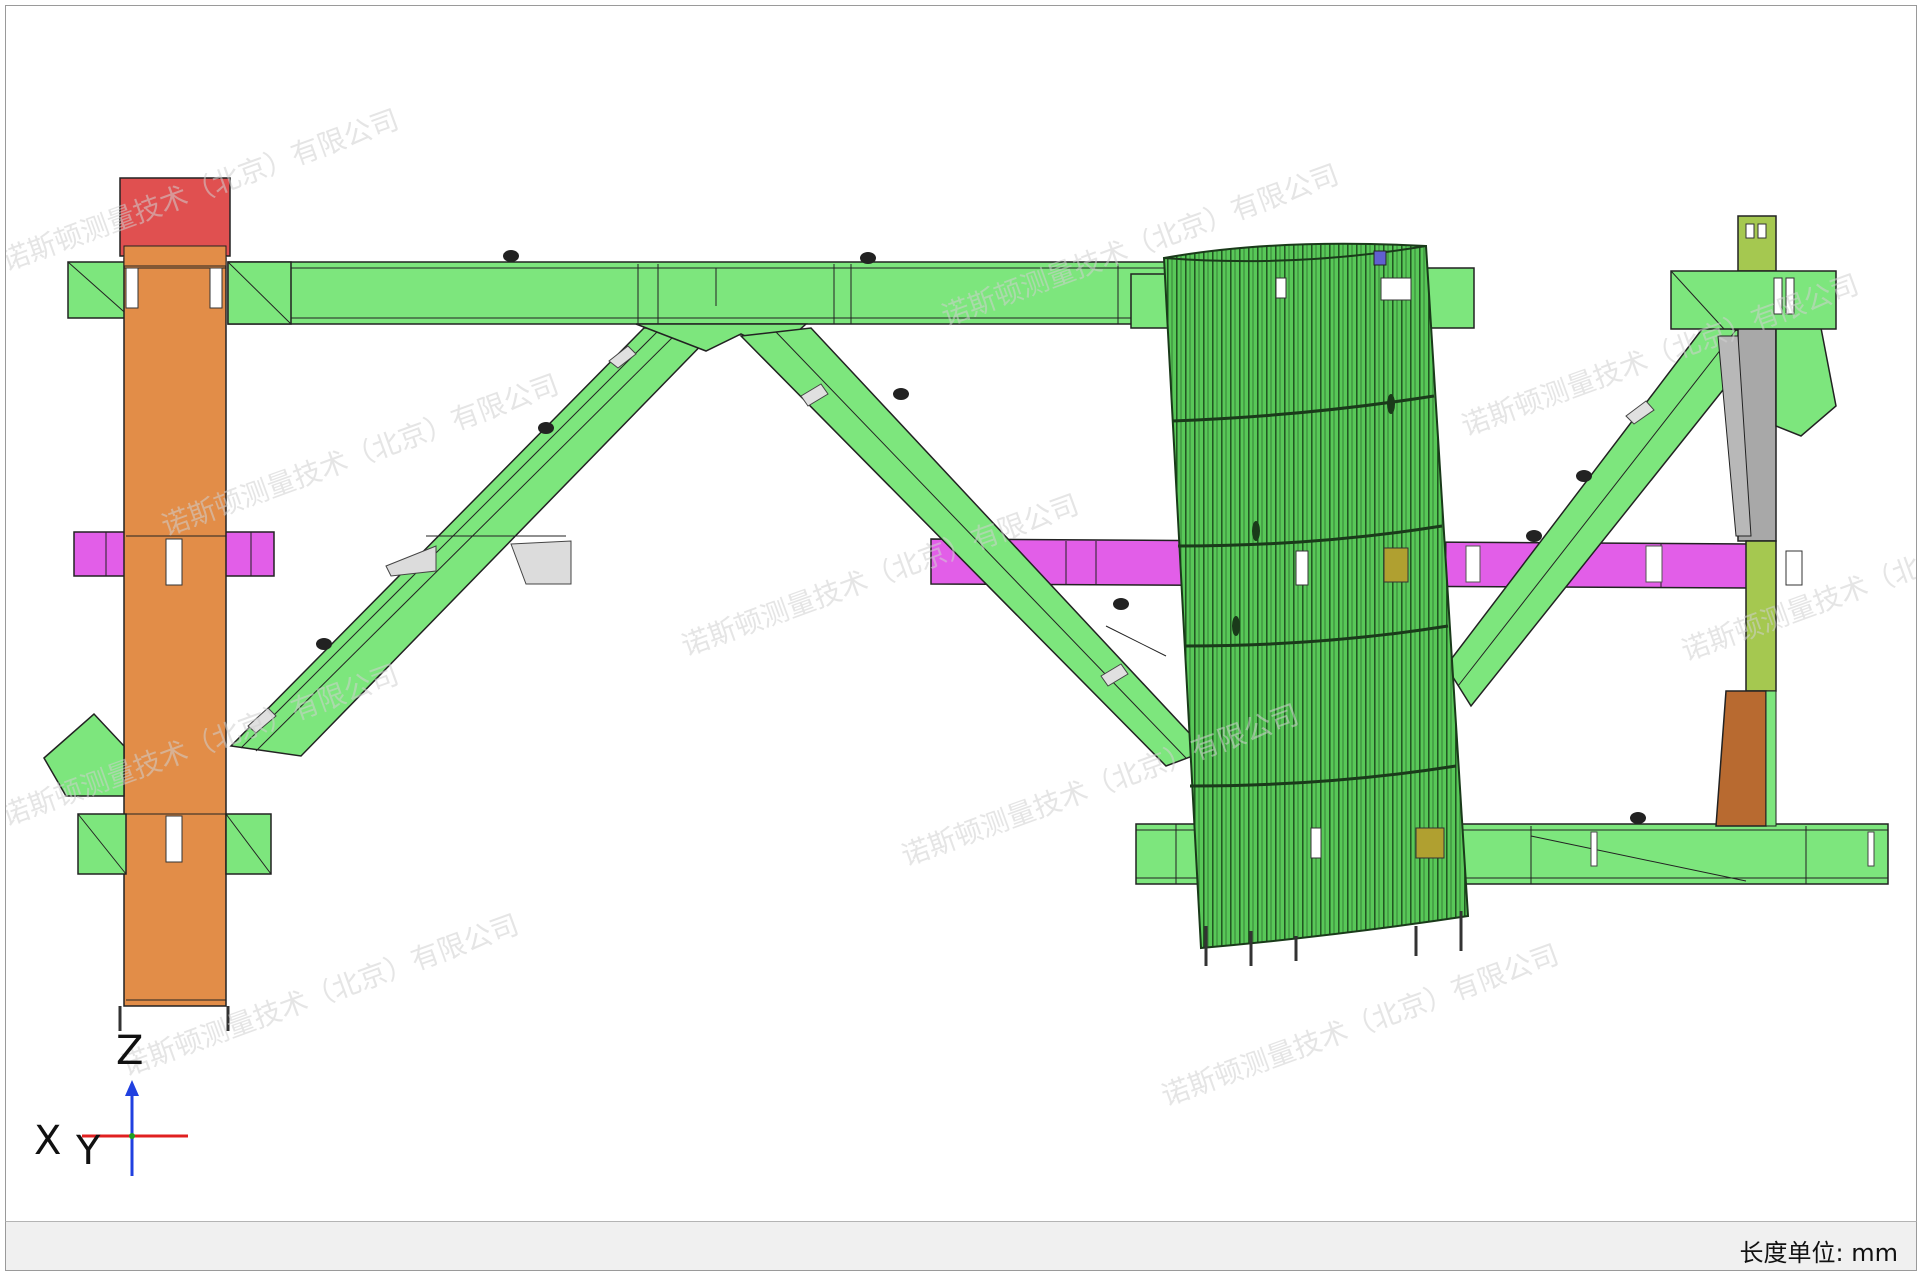 This screenshot has width=1920, height=1280. What do you see at coordinates (1818, 1253) in the screenshot?
I see `length-unit-label: 长度单位: mm` at bounding box center [1818, 1253].